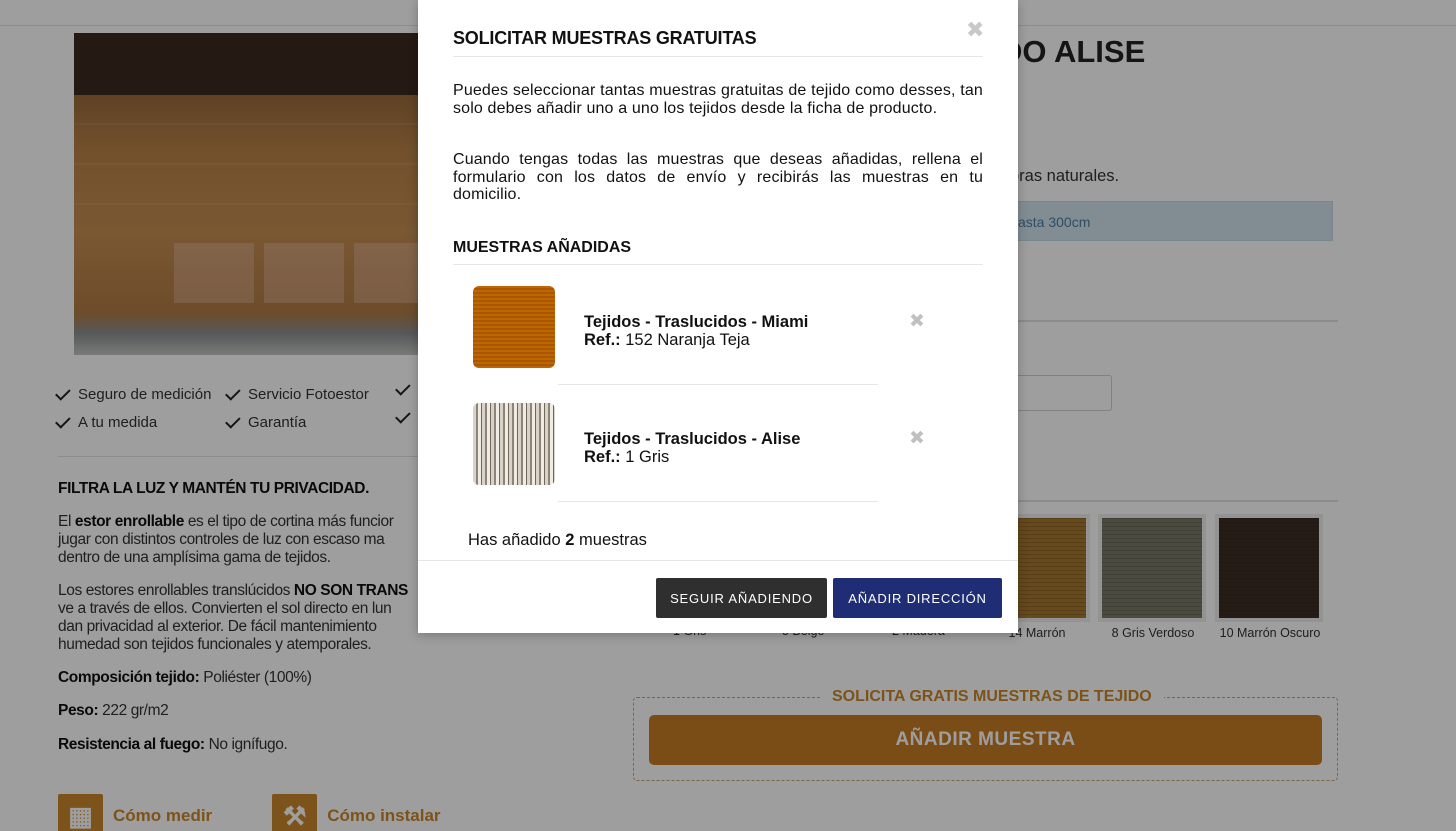 Image resolution: width=1456 pixels, height=831 pixels. I want to click on sample-count: Has añadido 2 muestras, so click(557, 540).